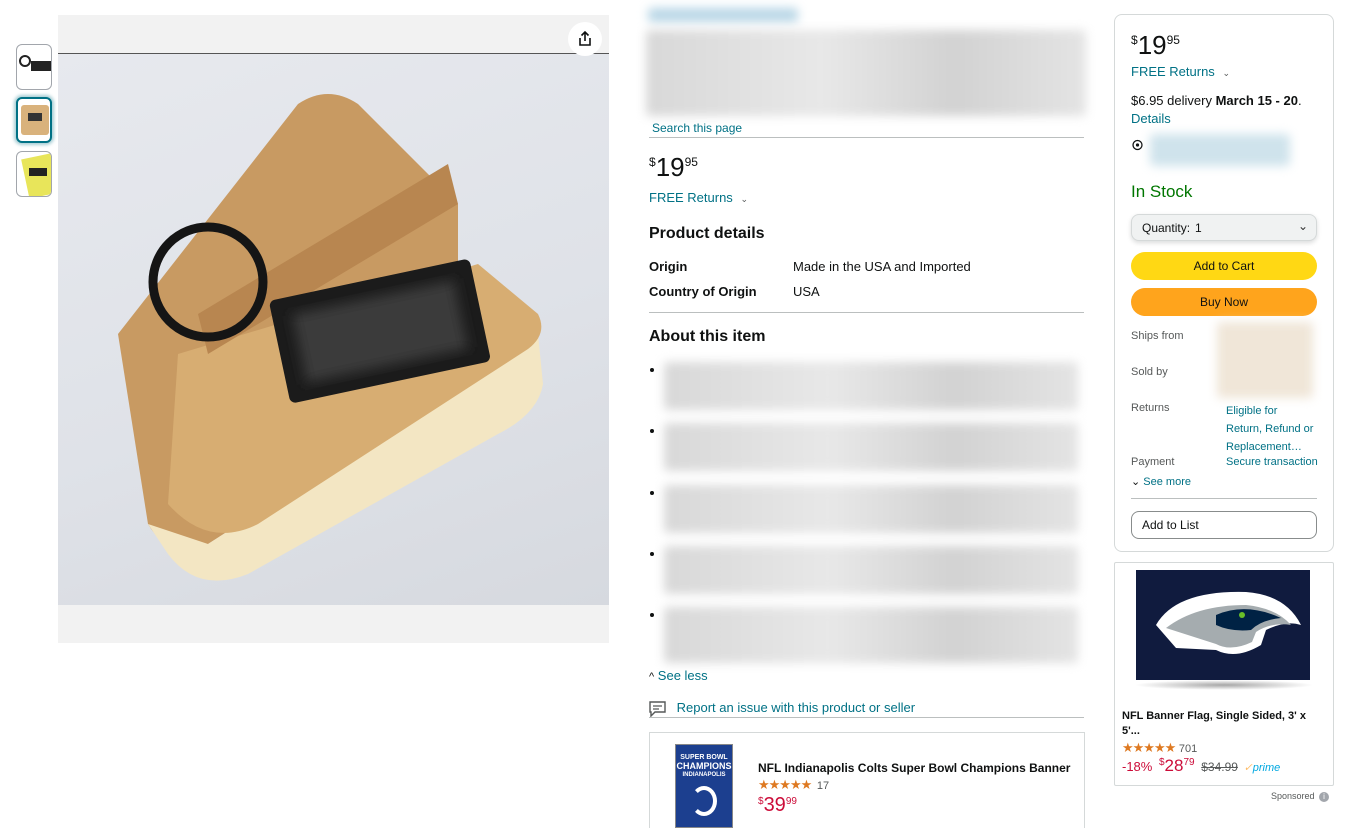 The image size is (1359, 828). What do you see at coordinates (723, 15) in the screenshot?
I see `redacted-brand-link` at bounding box center [723, 15].